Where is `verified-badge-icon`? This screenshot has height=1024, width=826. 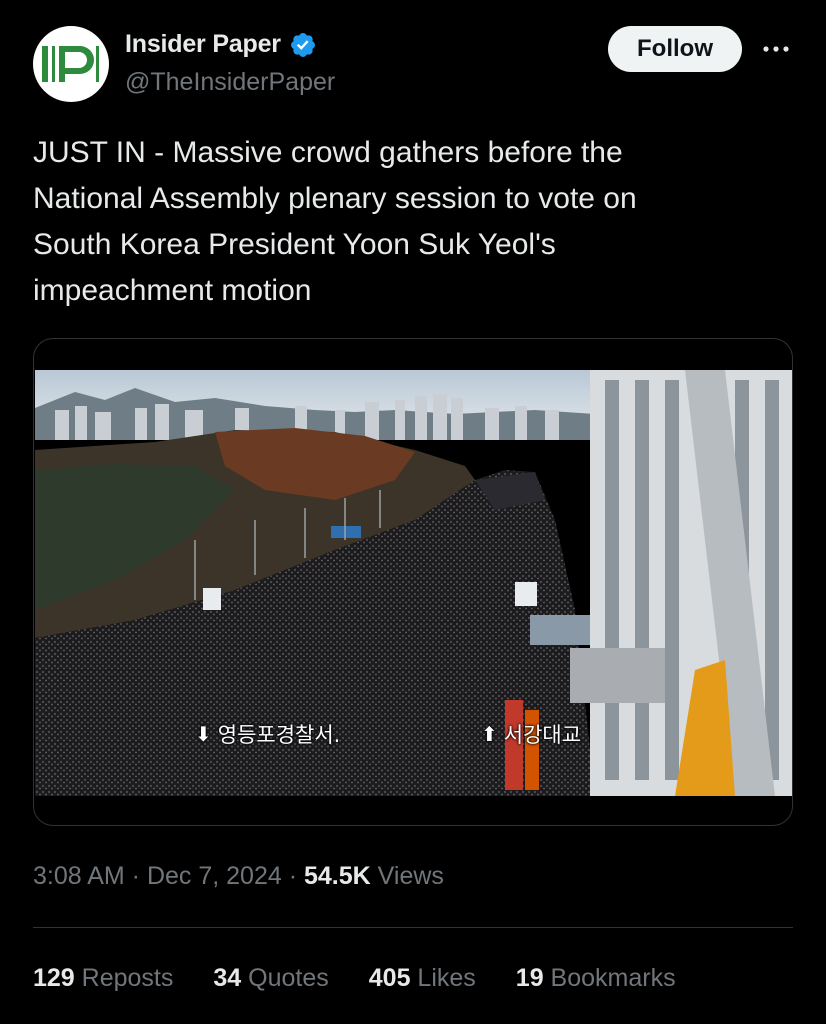 verified-badge-icon is located at coordinates (303, 45).